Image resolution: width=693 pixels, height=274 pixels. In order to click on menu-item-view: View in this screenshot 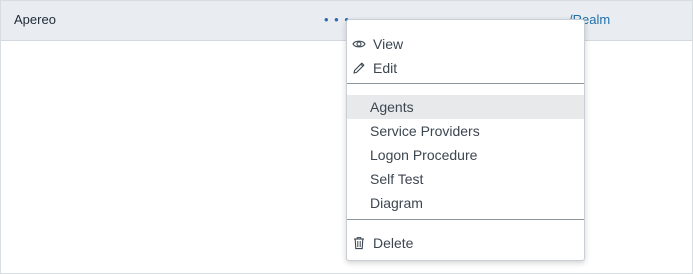, I will do `click(465, 44)`.